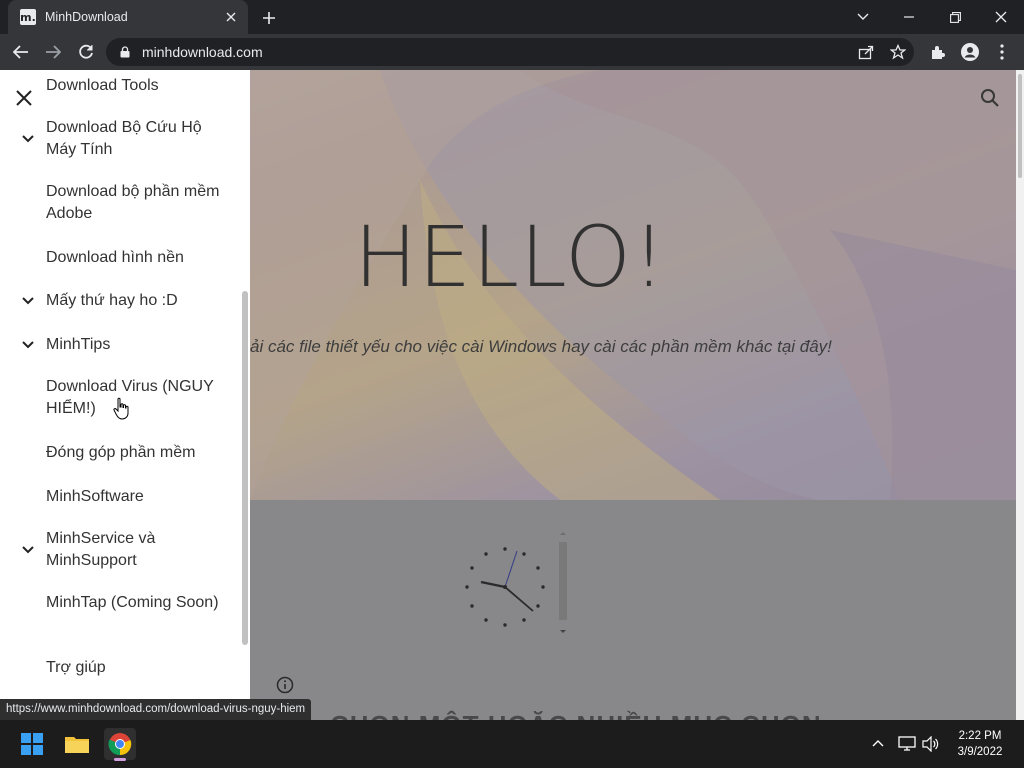 The width and height of the screenshot is (1024, 768). What do you see at coordinates (863, 17) in the screenshot?
I see `tab-search-chevron-icon` at bounding box center [863, 17].